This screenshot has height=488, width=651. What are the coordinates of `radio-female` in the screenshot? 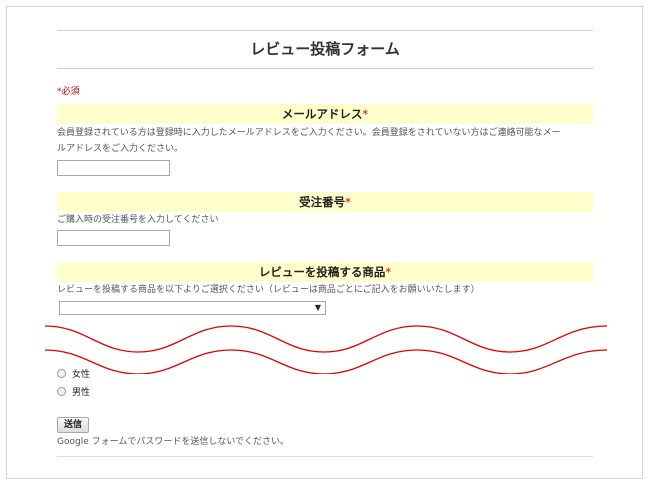 It's located at (61, 373).